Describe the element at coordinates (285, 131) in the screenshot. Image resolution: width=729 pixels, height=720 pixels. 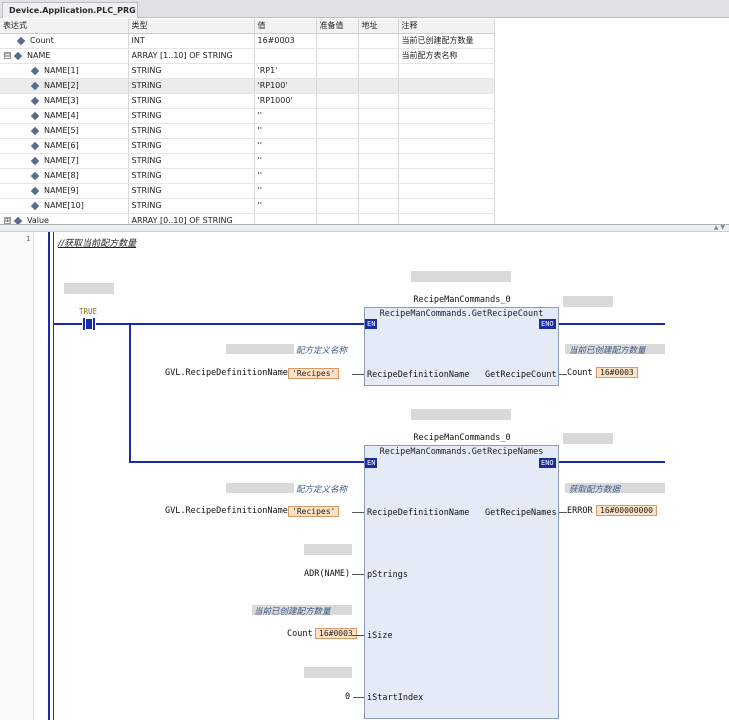
I see `watch-cell-value: ''` at that location.